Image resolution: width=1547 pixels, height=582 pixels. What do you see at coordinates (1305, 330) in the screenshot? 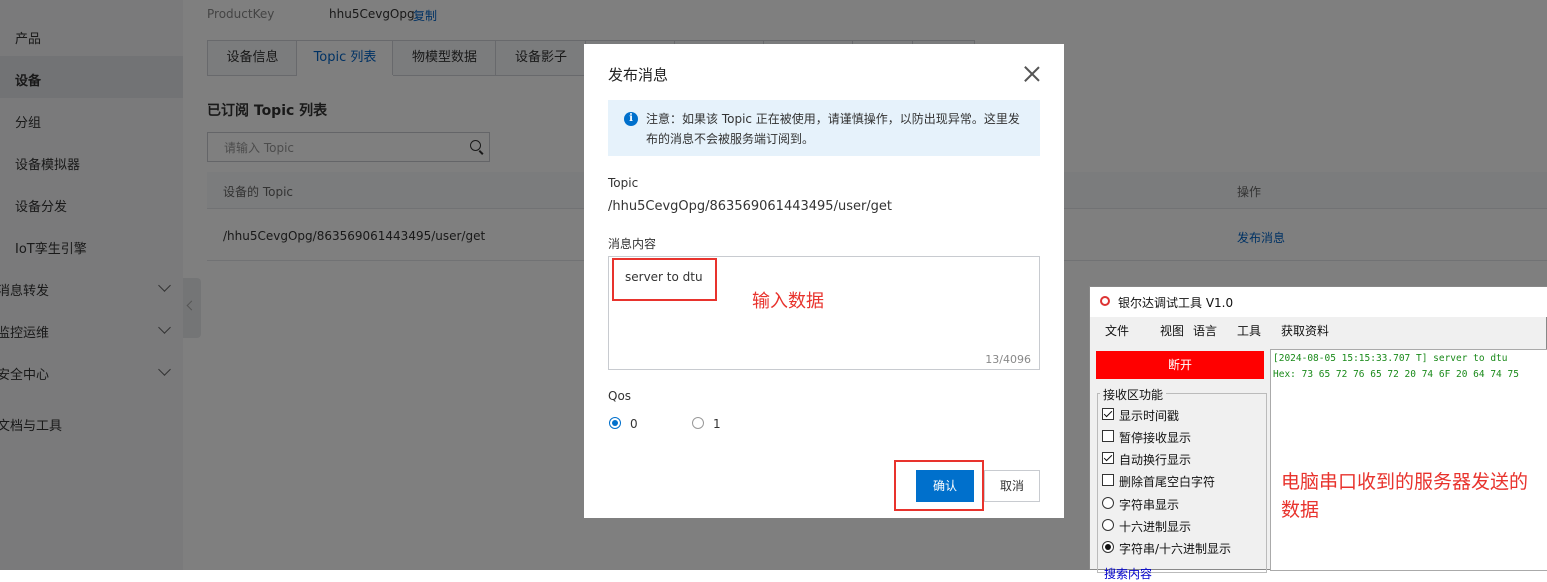
I see `menu-resources: 获取资料` at bounding box center [1305, 330].